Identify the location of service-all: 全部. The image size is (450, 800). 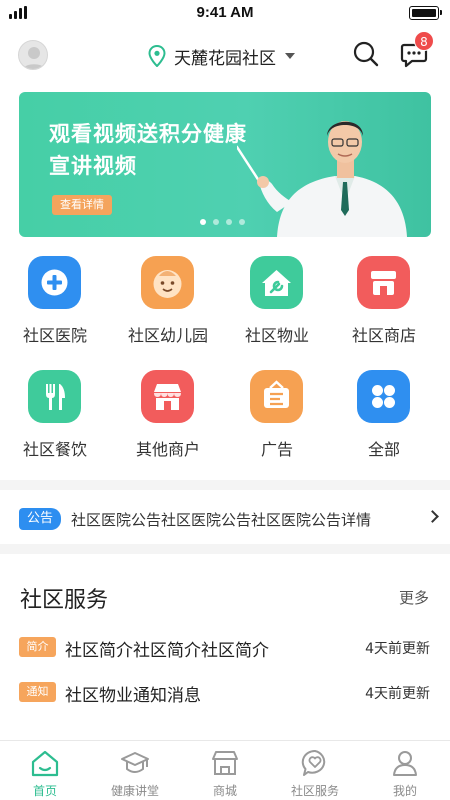
(384, 414).